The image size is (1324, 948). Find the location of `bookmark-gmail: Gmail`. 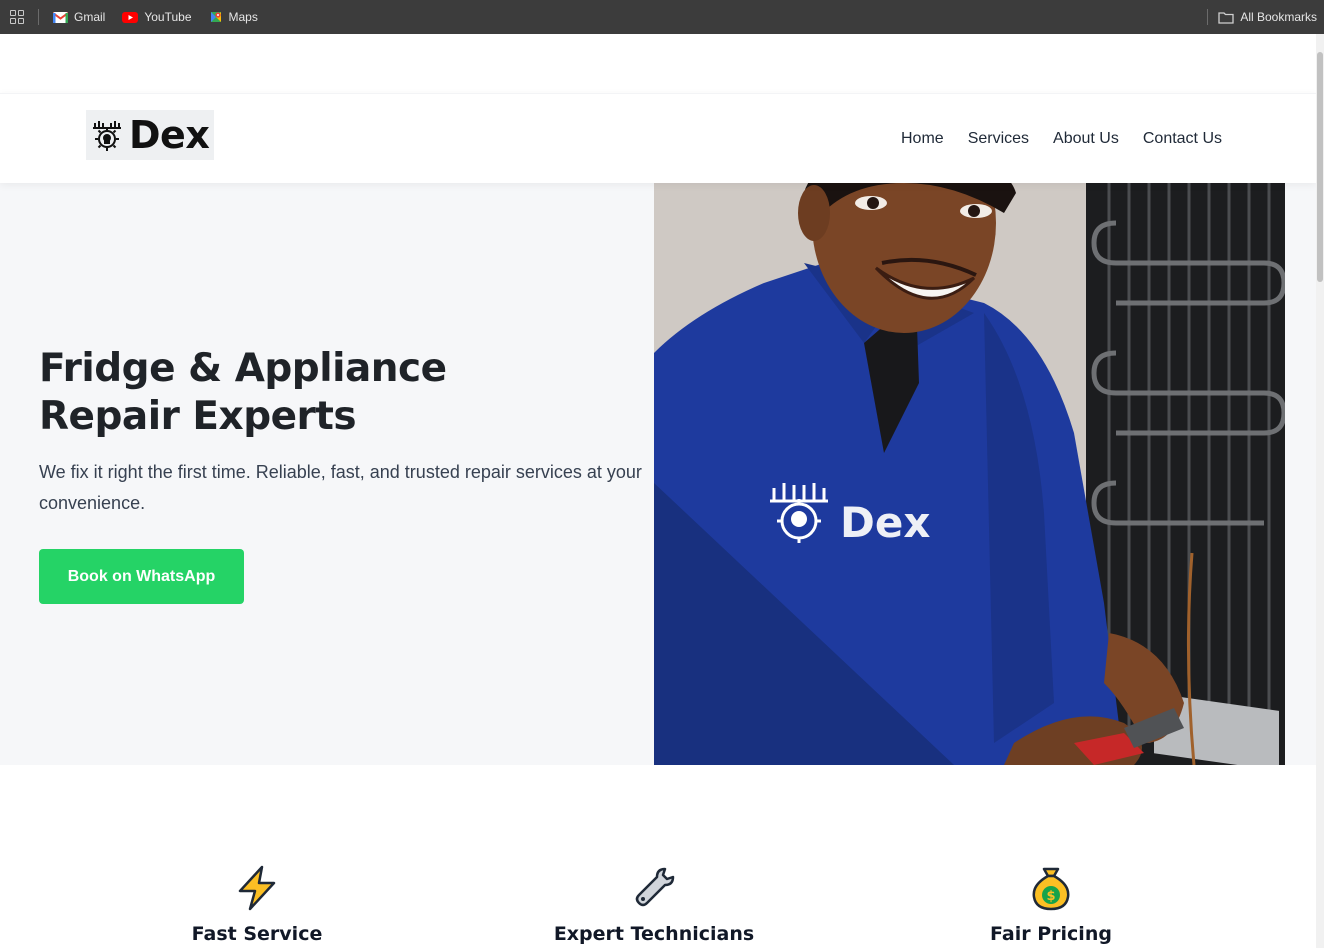

bookmark-gmail: Gmail is located at coordinates (79, 17).